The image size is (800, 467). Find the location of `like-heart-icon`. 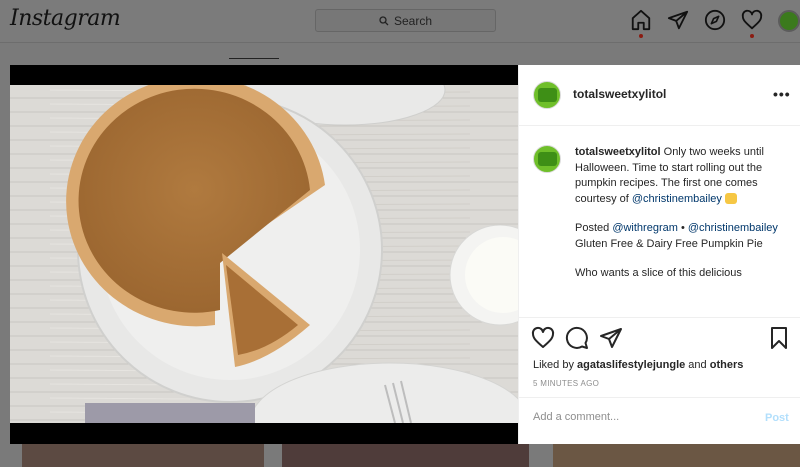

like-heart-icon is located at coordinates (543, 338).